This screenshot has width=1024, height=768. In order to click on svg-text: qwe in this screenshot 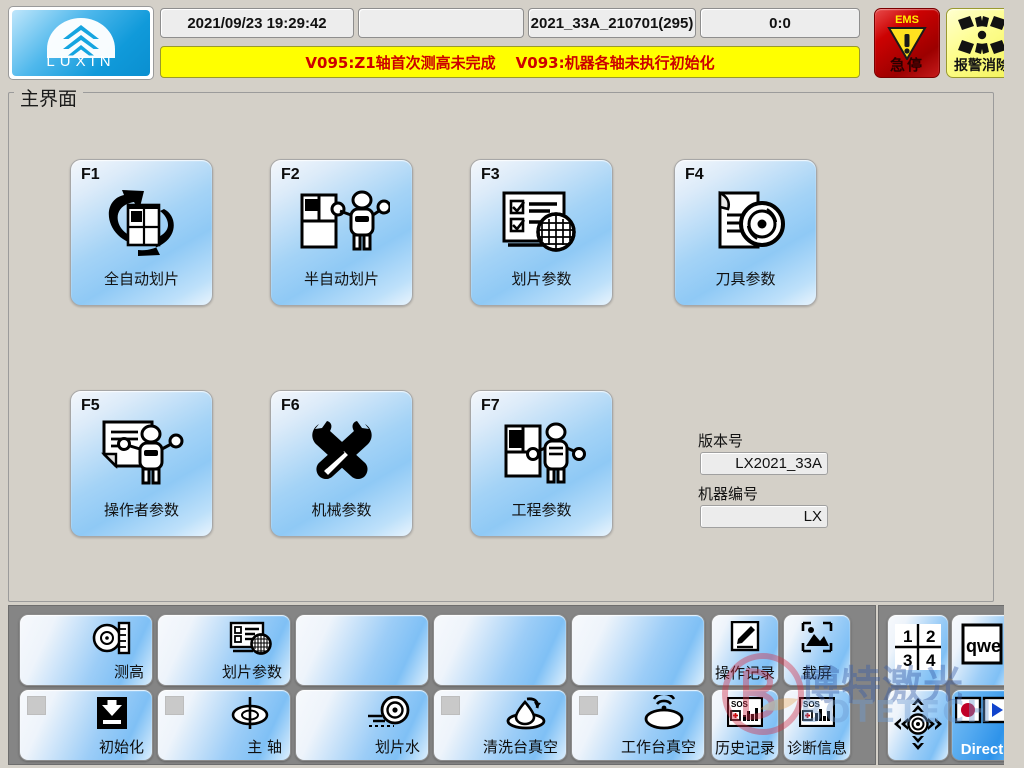, I will do `click(983, 646)`.